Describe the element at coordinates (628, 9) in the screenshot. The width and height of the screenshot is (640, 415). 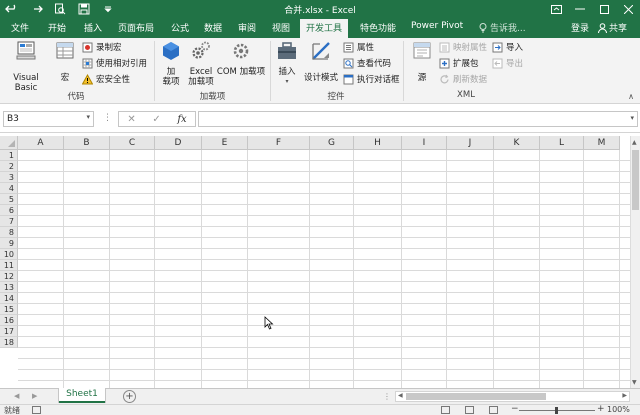
I see `close-icon` at that location.